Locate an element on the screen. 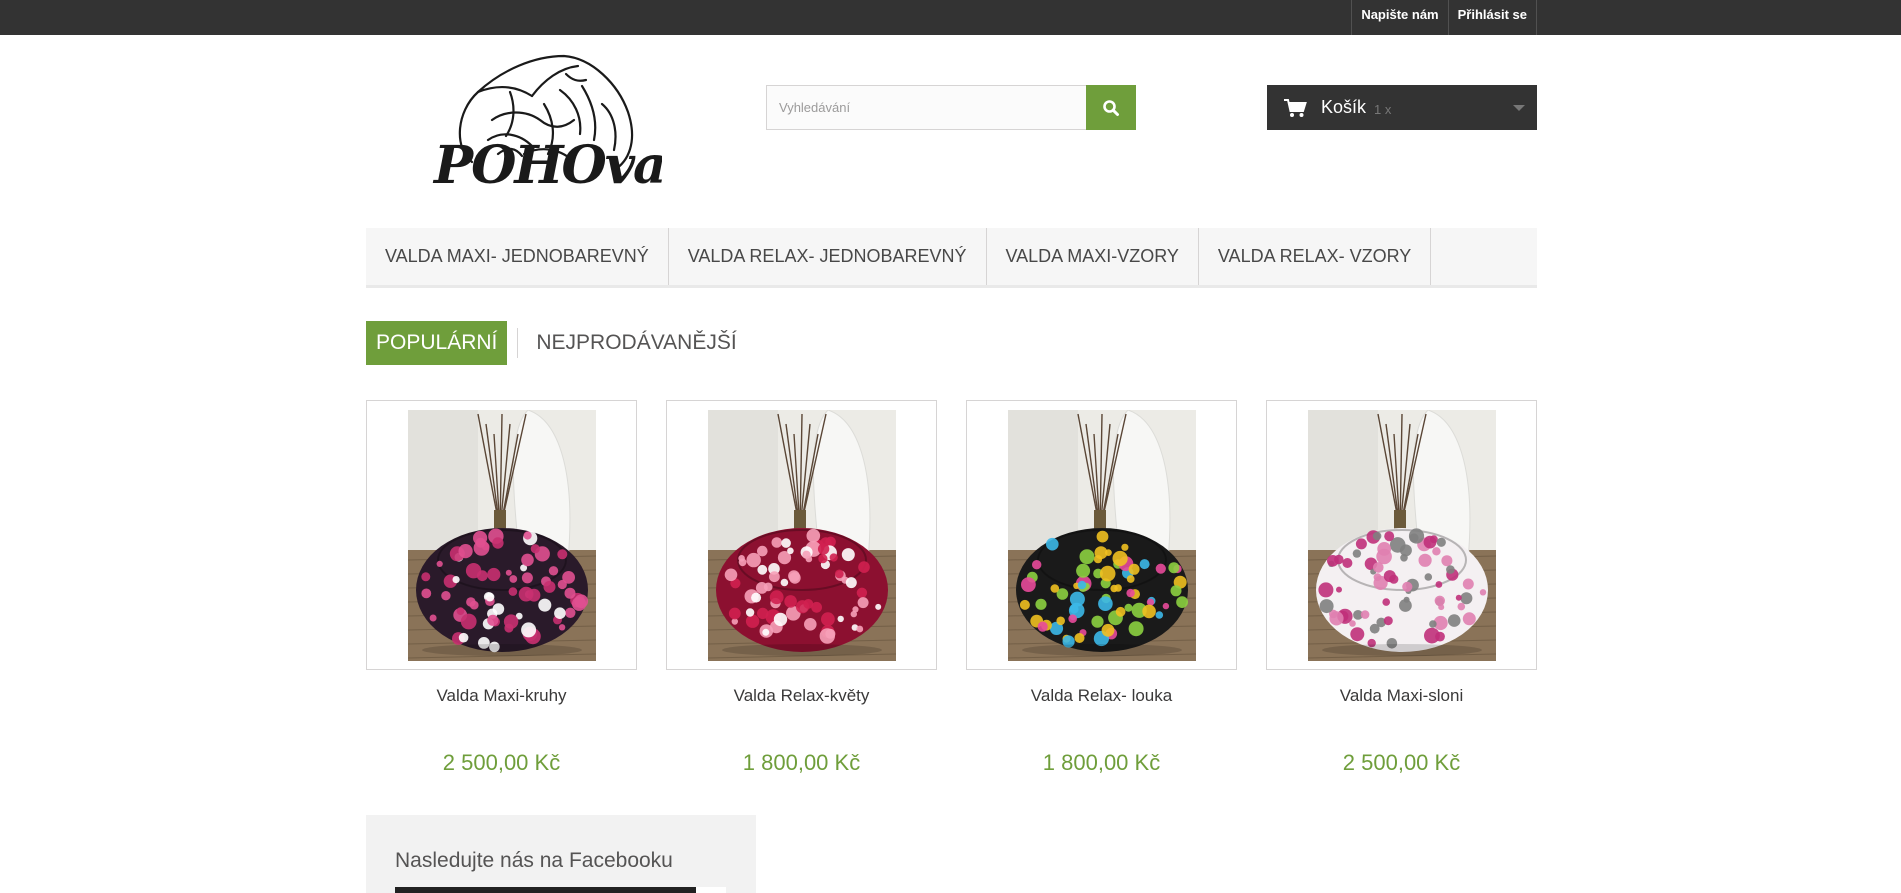 This screenshot has width=1901, height=893. cart-label: Košík is located at coordinates (1344, 107).